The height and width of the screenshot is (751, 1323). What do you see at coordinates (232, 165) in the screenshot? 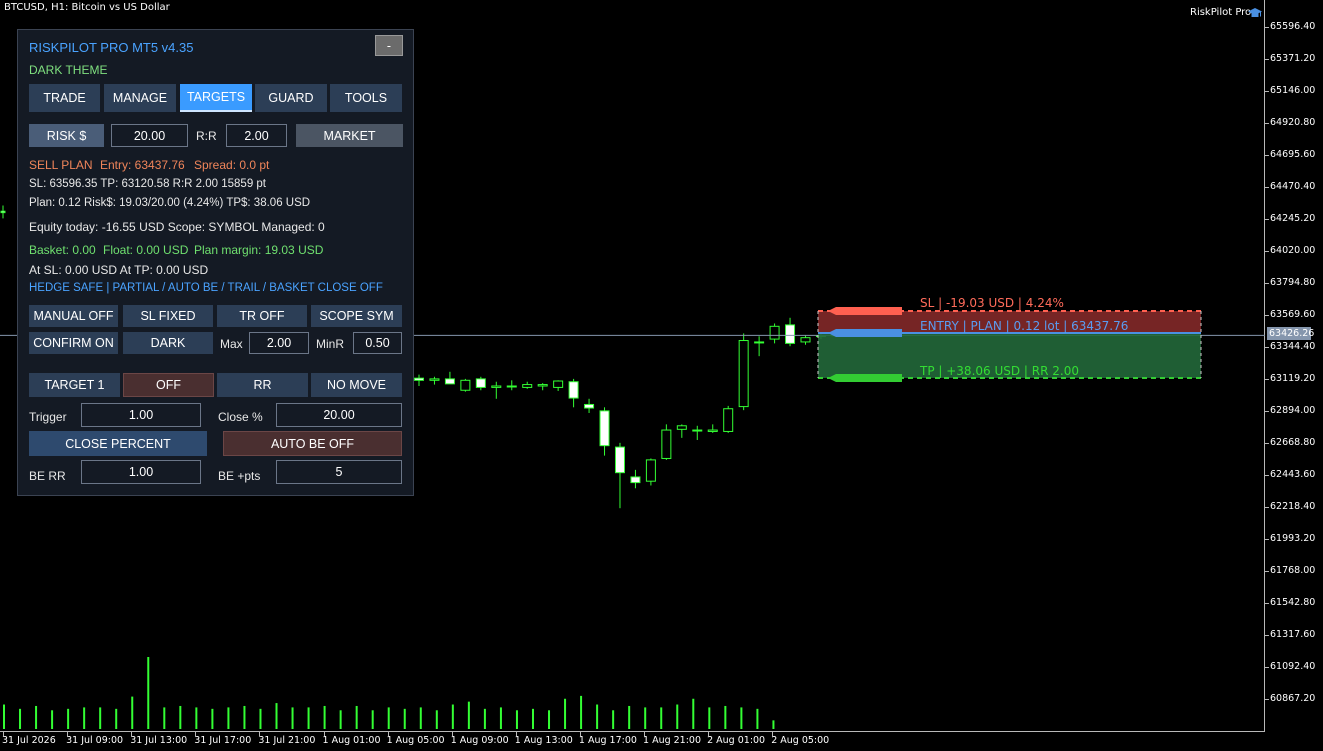
I see `spread-label: Spread: 0.0 pt` at bounding box center [232, 165].